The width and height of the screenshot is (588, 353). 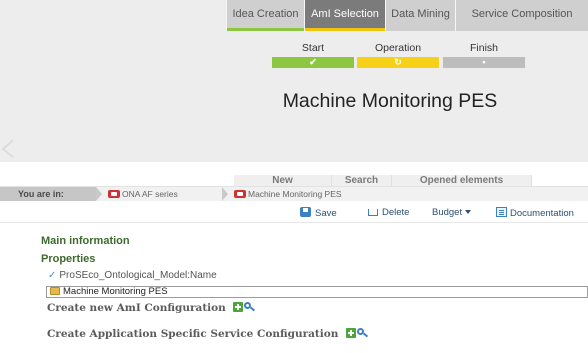 I want to click on edit-icon, so click(x=55, y=291).